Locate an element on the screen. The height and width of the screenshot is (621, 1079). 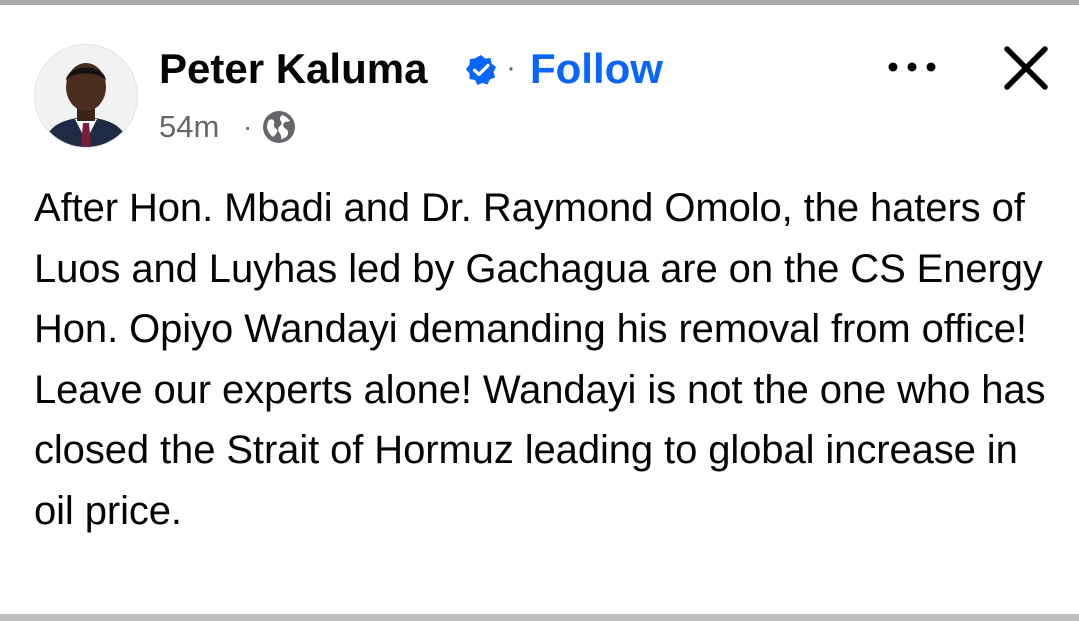
post-timestamp: 54m is located at coordinates (189, 127).